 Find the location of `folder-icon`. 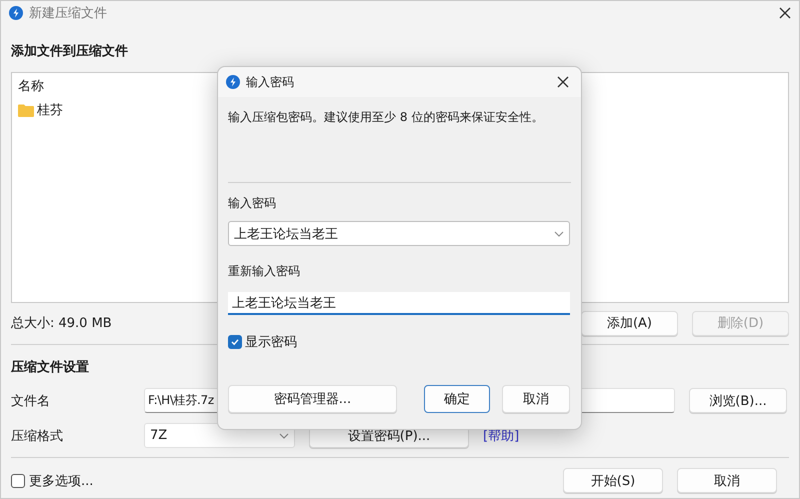

folder-icon is located at coordinates (26, 110).